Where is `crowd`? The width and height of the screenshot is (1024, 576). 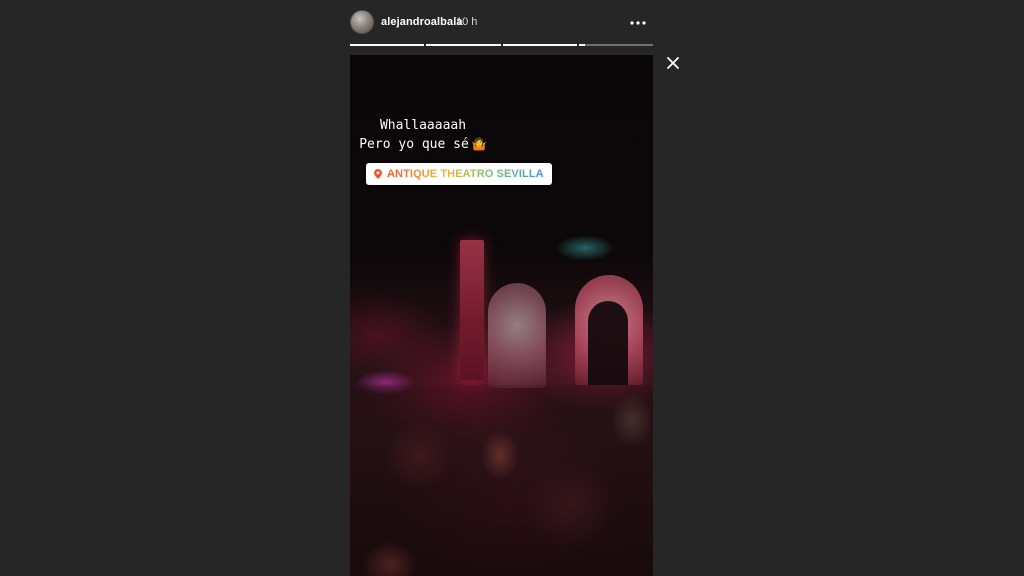
crowd is located at coordinates (501, 480).